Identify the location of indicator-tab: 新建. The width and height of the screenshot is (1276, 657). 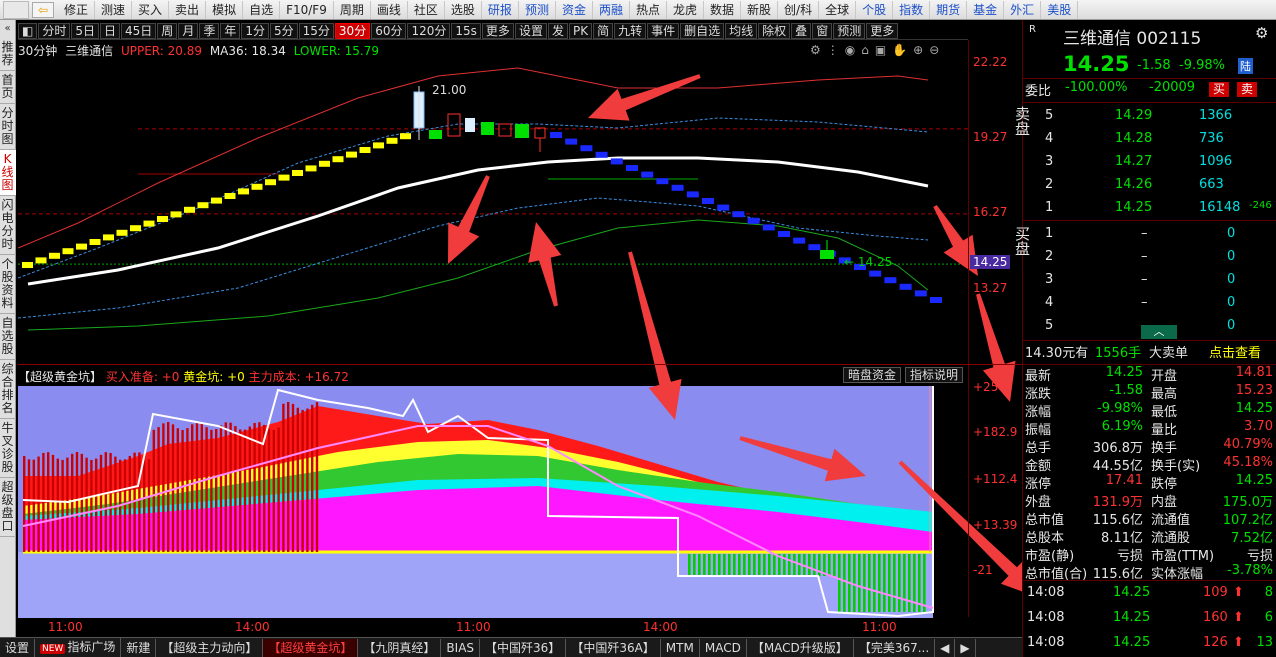
(139, 647).